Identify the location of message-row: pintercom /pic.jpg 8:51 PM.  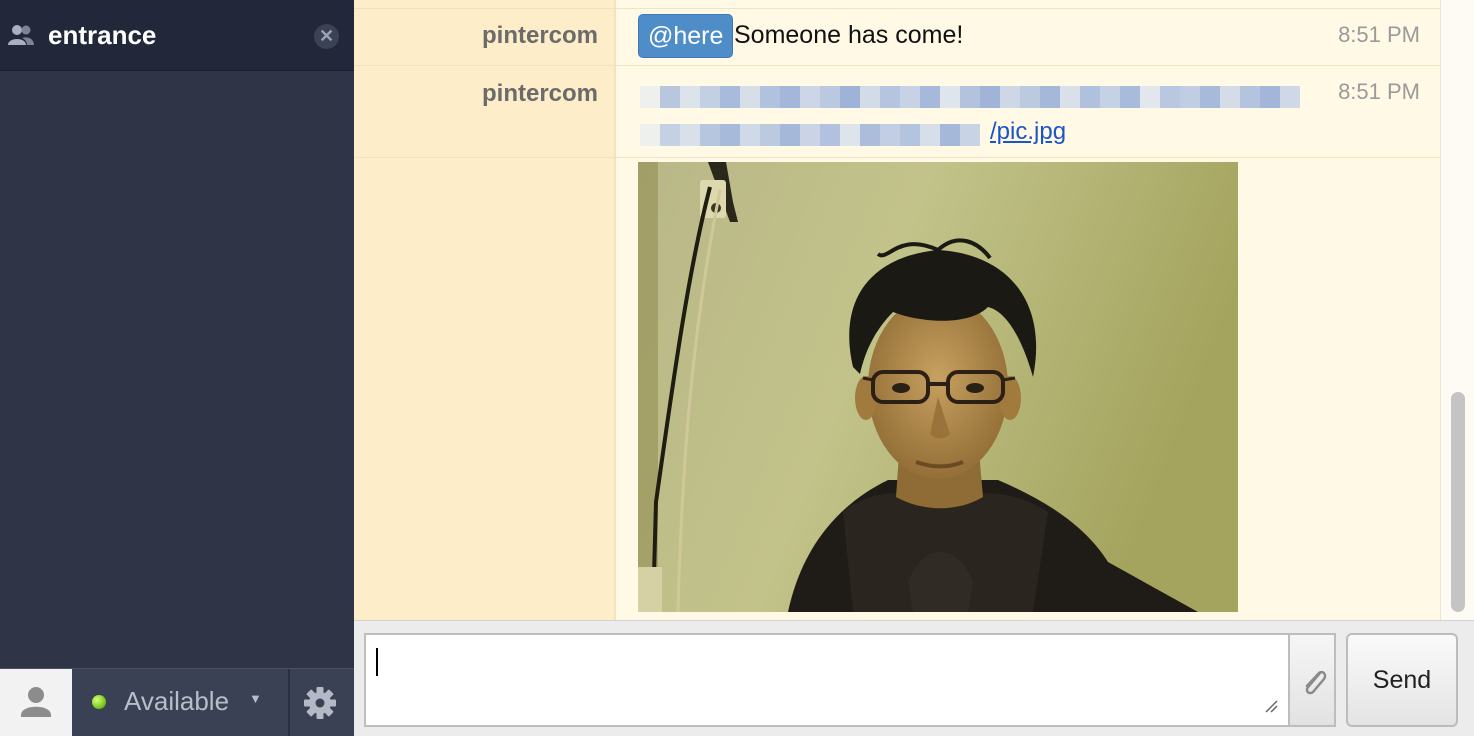
(897, 112).